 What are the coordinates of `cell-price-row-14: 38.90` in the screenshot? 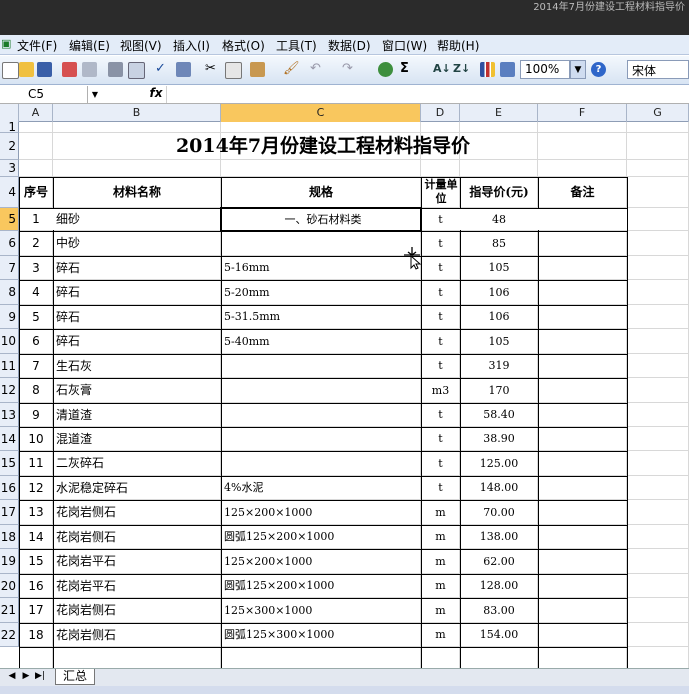 It's located at (499, 439).